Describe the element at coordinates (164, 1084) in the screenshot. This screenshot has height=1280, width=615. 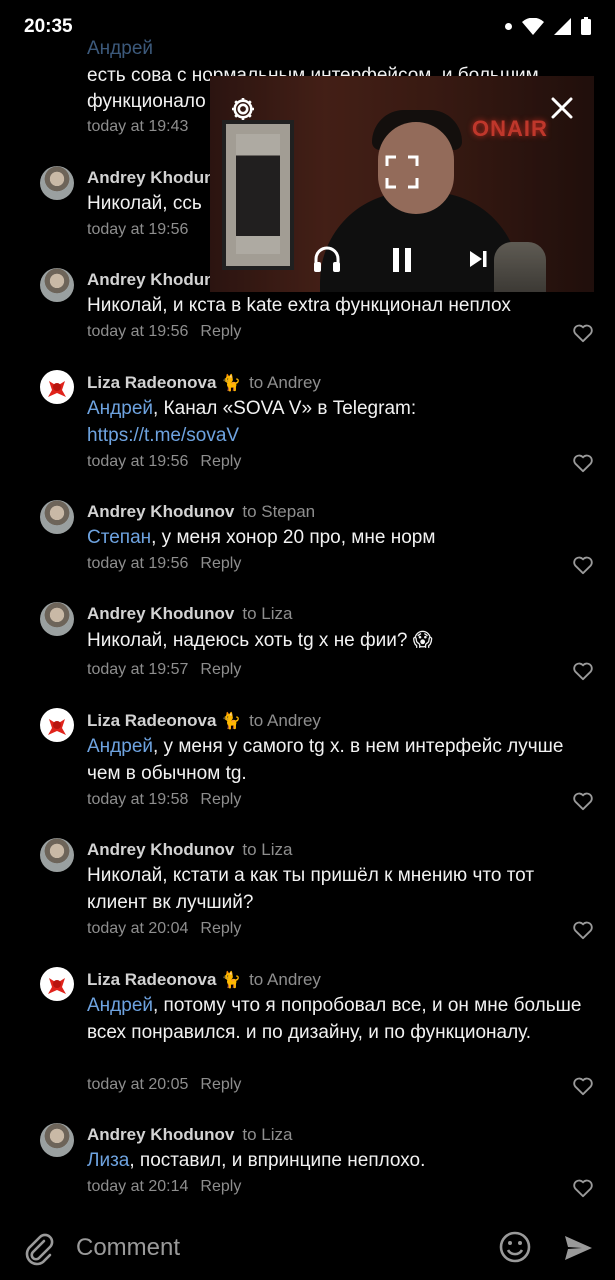
I see `comment-meta: today at 20:05 Reply` at that location.